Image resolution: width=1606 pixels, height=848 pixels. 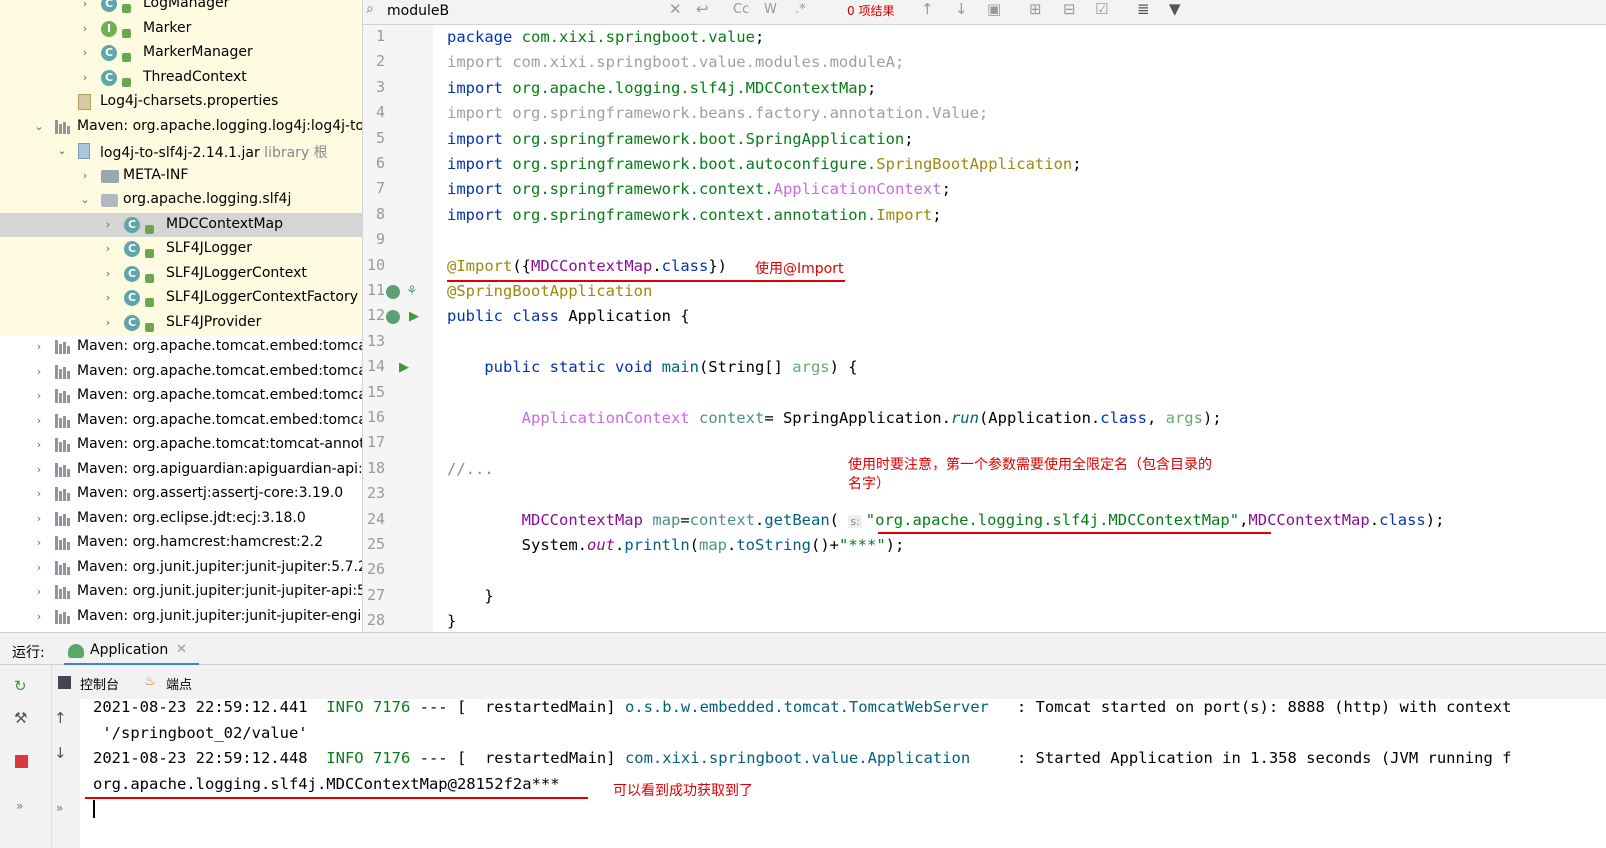 I want to click on tree-item: › I Marker, so click(x=181, y=29).